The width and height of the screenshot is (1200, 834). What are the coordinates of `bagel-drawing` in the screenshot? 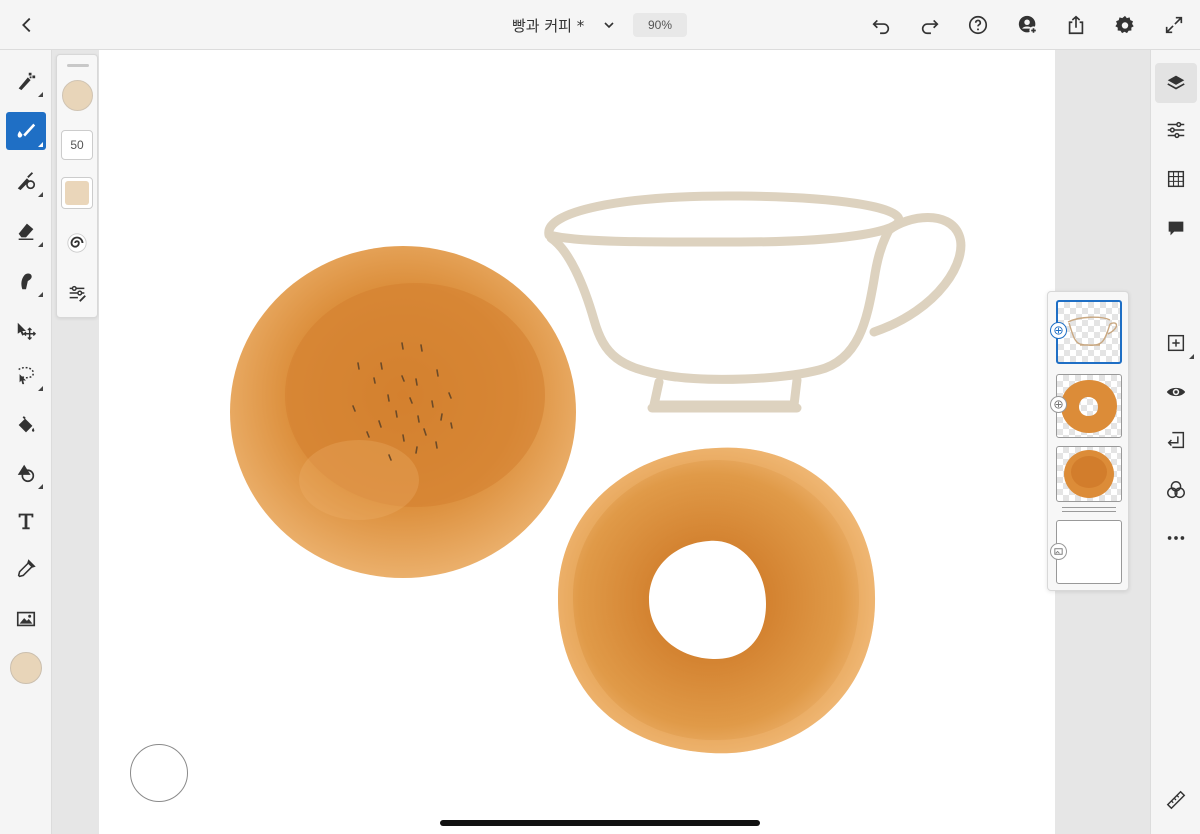 It's located at (716, 600).